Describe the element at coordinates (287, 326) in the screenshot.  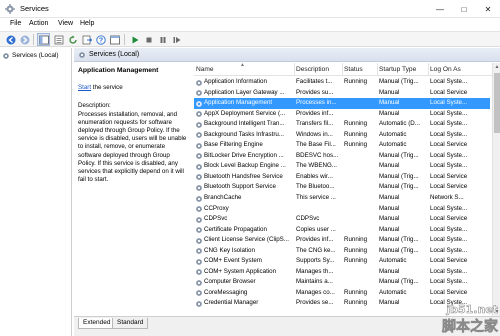
I see `view-tabs: Extended Standard` at that location.